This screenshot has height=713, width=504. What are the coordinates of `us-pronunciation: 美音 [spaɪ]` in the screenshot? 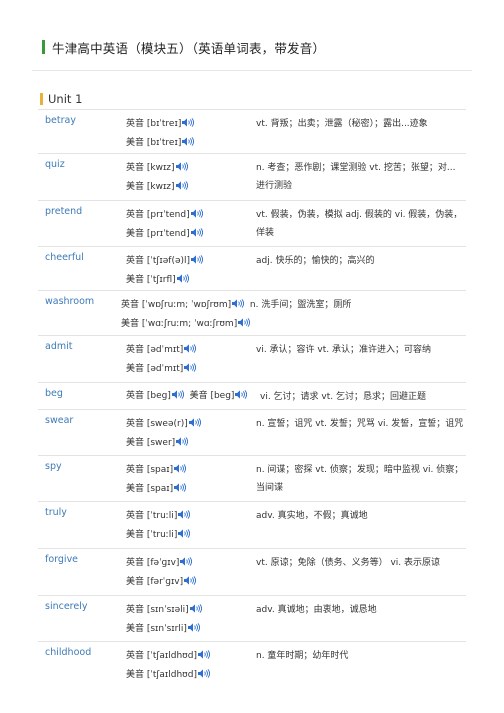 It's located at (150, 489).